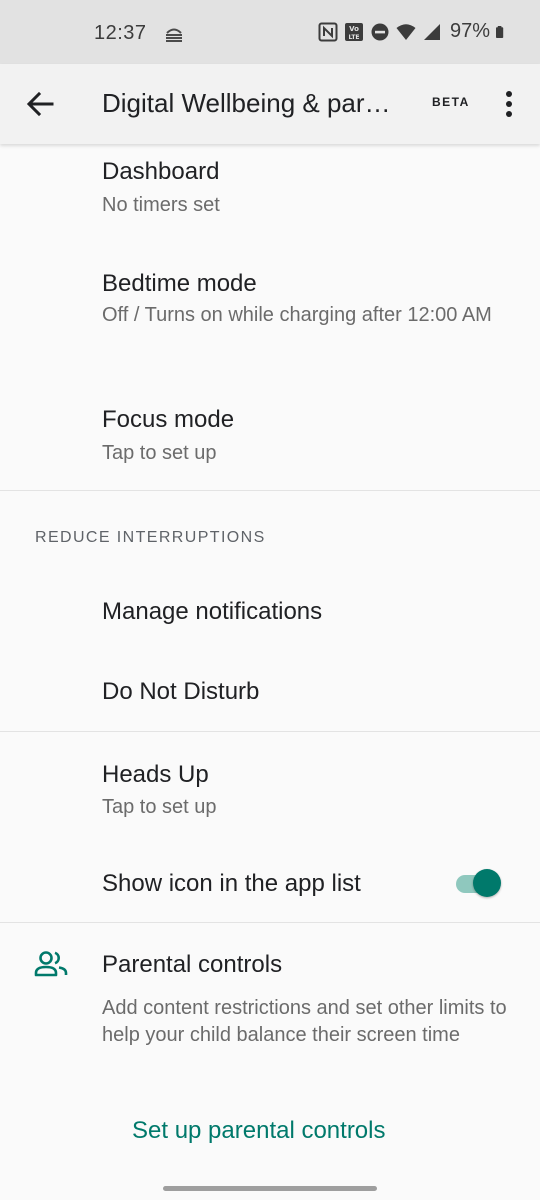 Image resolution: width=540 pixels, height=1200 pixels. I want to click on parental-controls-title: Parental controls, so click(192, 964).